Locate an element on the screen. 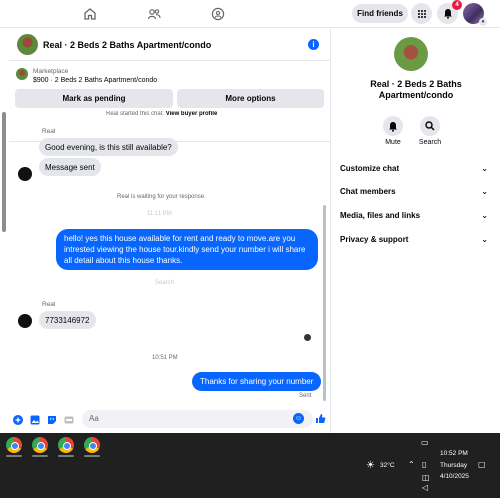  incoming-message: Message sent is located at coordinates (70, 167).